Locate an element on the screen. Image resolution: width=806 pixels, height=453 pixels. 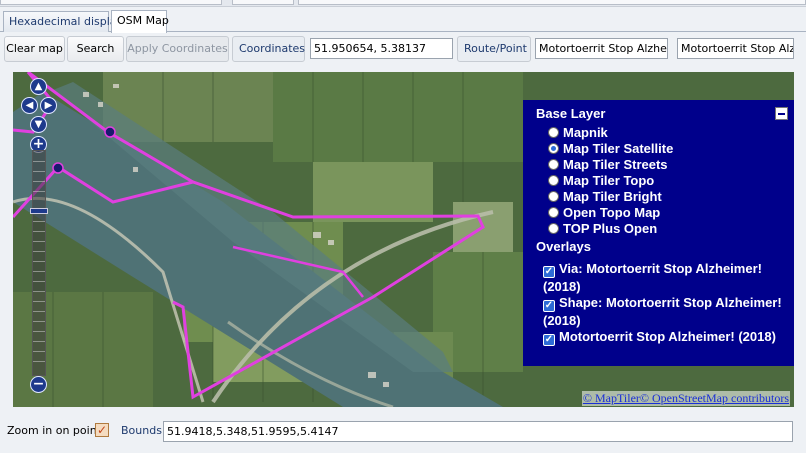
pan-control: ▲ ◀ ▶ ▼ is located at coordinates (39, 106).